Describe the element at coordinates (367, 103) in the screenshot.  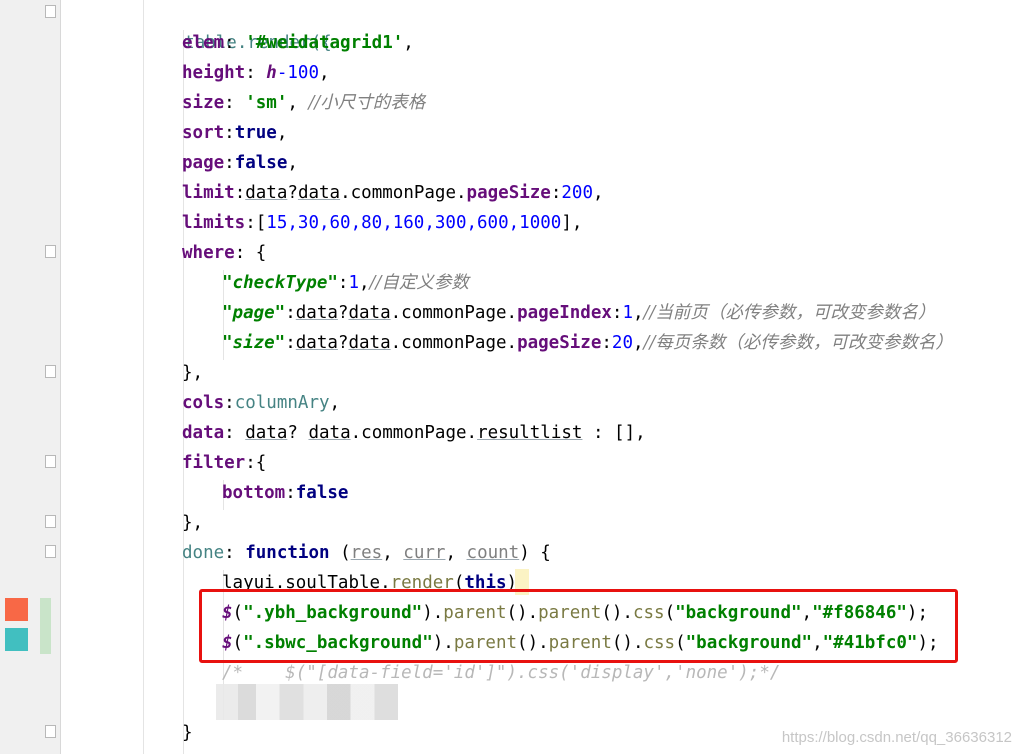
I see `code-comment: //小尺寸的表格` at that location.